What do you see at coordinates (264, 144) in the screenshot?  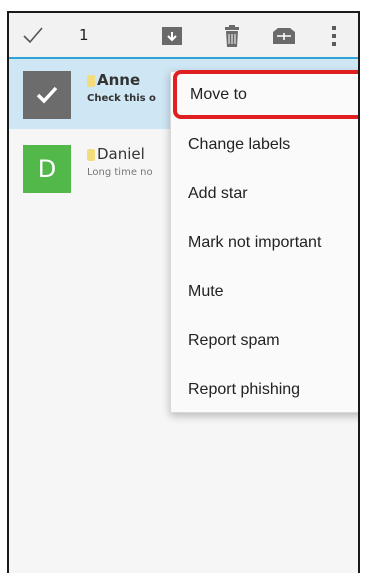 I see `menu-item-change-labels: Change labels` at bounding box center [264, 144].